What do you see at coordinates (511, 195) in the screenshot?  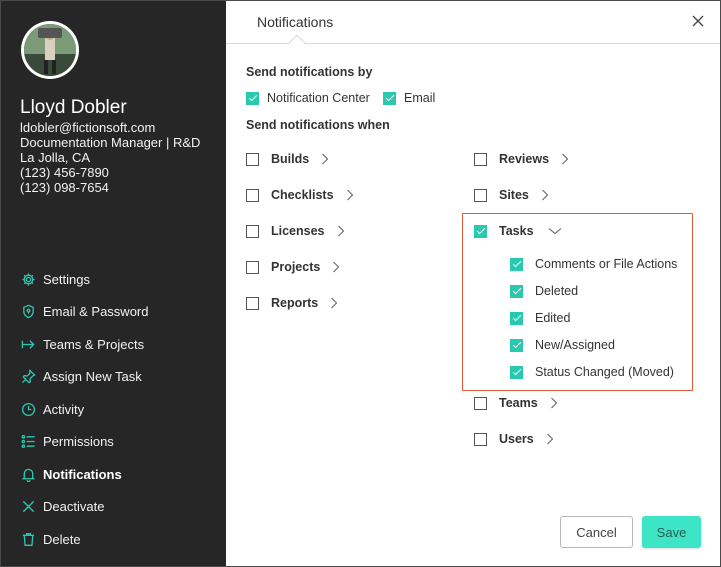 I see `option-sites: Sites` at bounding box center [511, 195].